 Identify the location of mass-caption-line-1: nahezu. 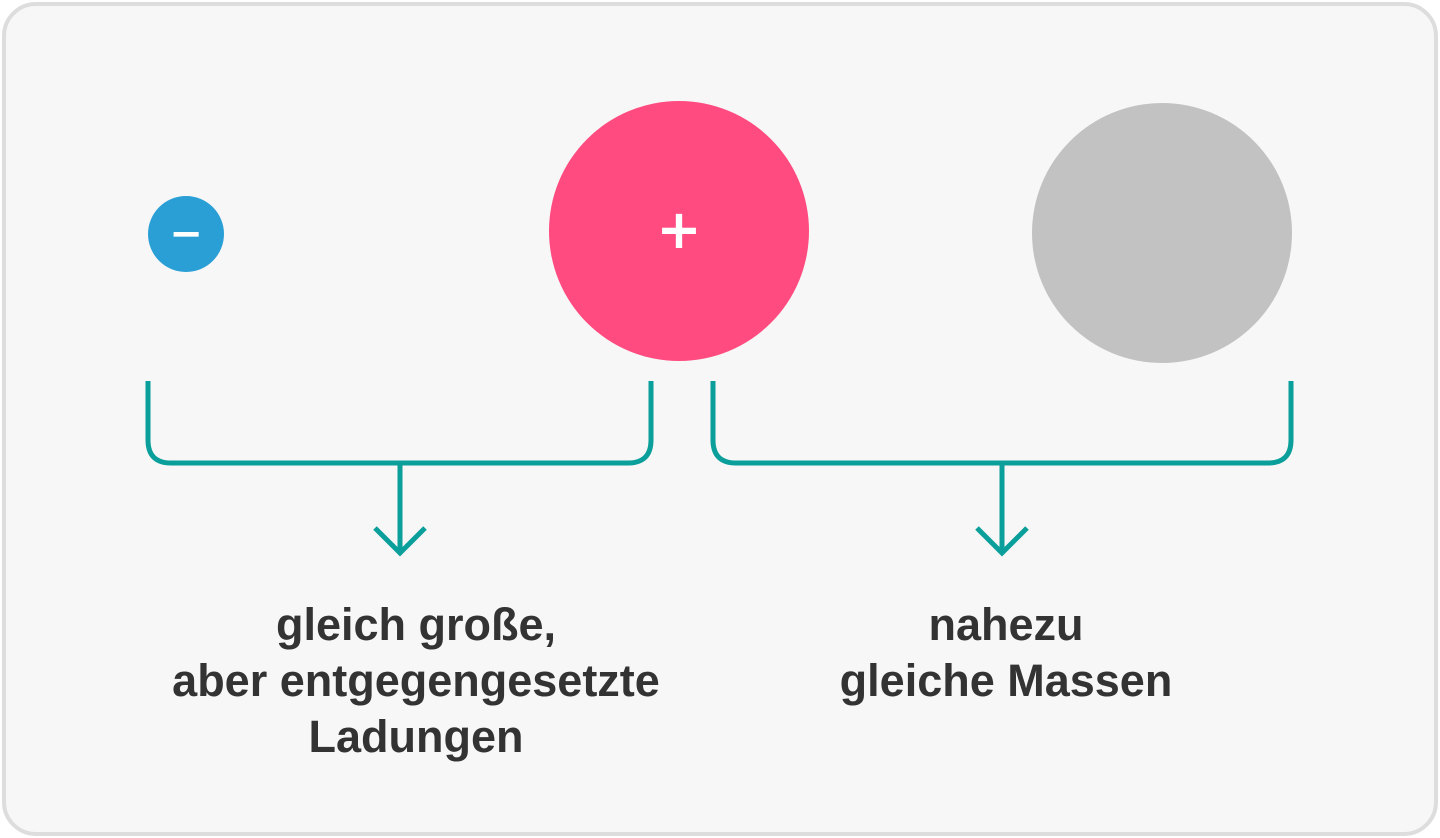
(1006, 624).